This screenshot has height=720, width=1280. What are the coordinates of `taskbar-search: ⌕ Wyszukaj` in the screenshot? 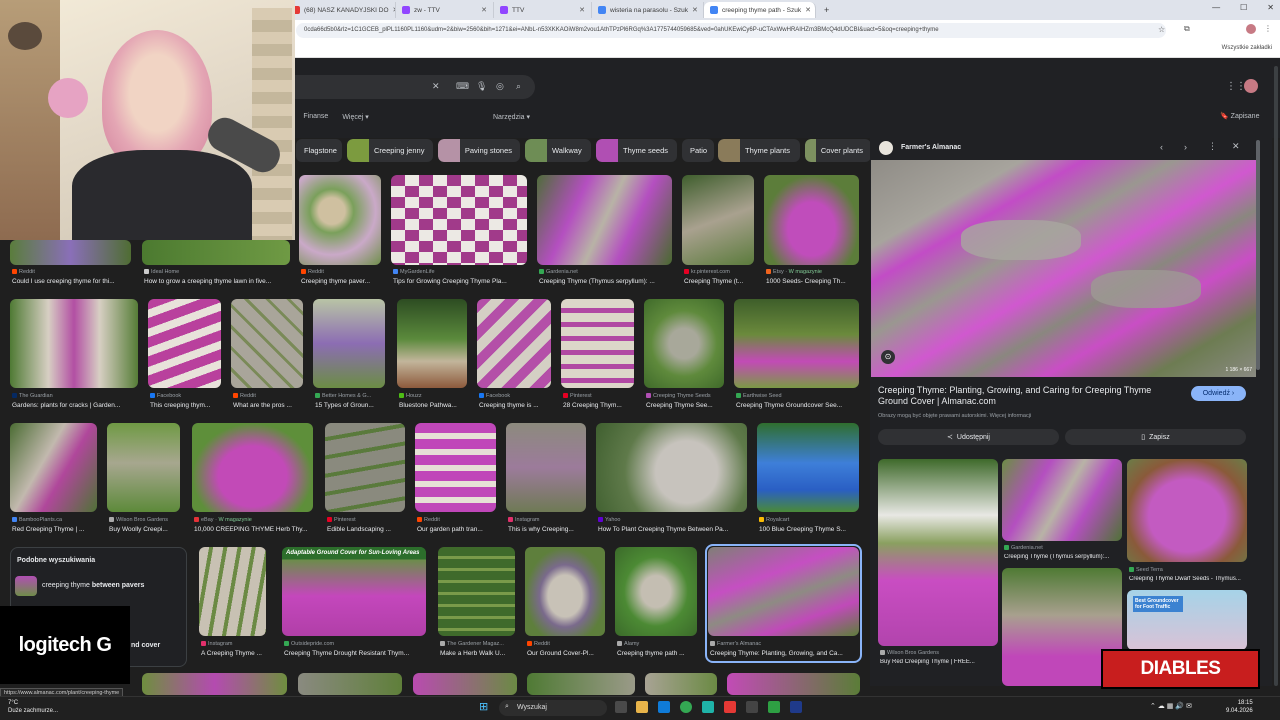 It's located at (553, 708).